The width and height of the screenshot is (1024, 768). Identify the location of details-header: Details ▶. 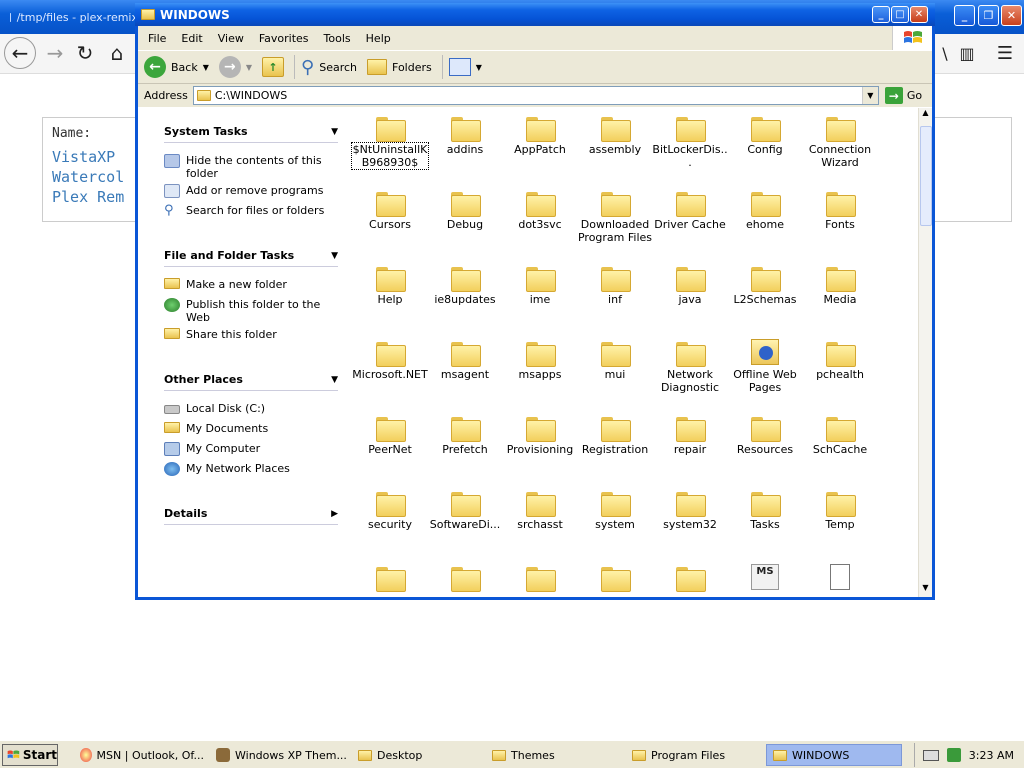
(251, 514).